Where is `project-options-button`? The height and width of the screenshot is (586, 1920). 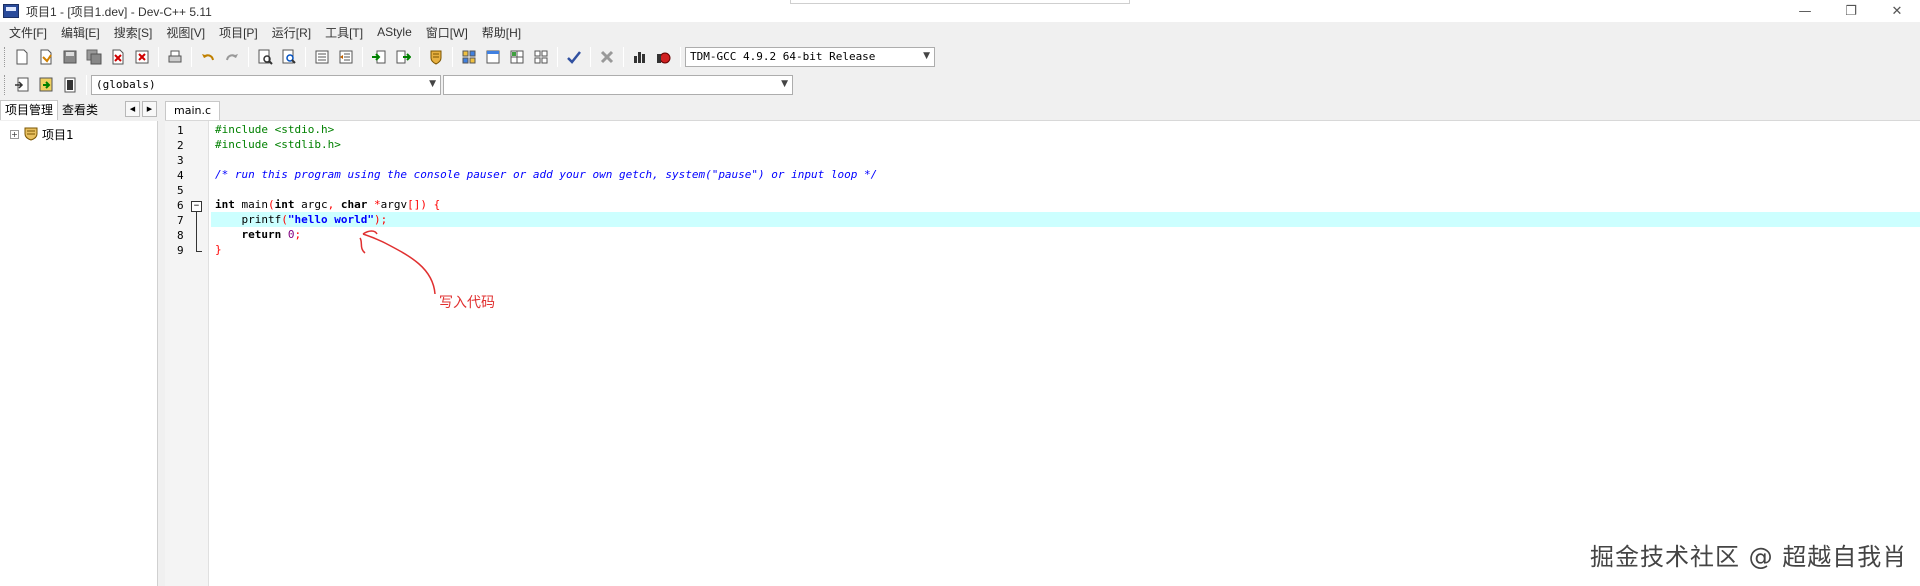
project-options-button is located at coordinates (436, 57).